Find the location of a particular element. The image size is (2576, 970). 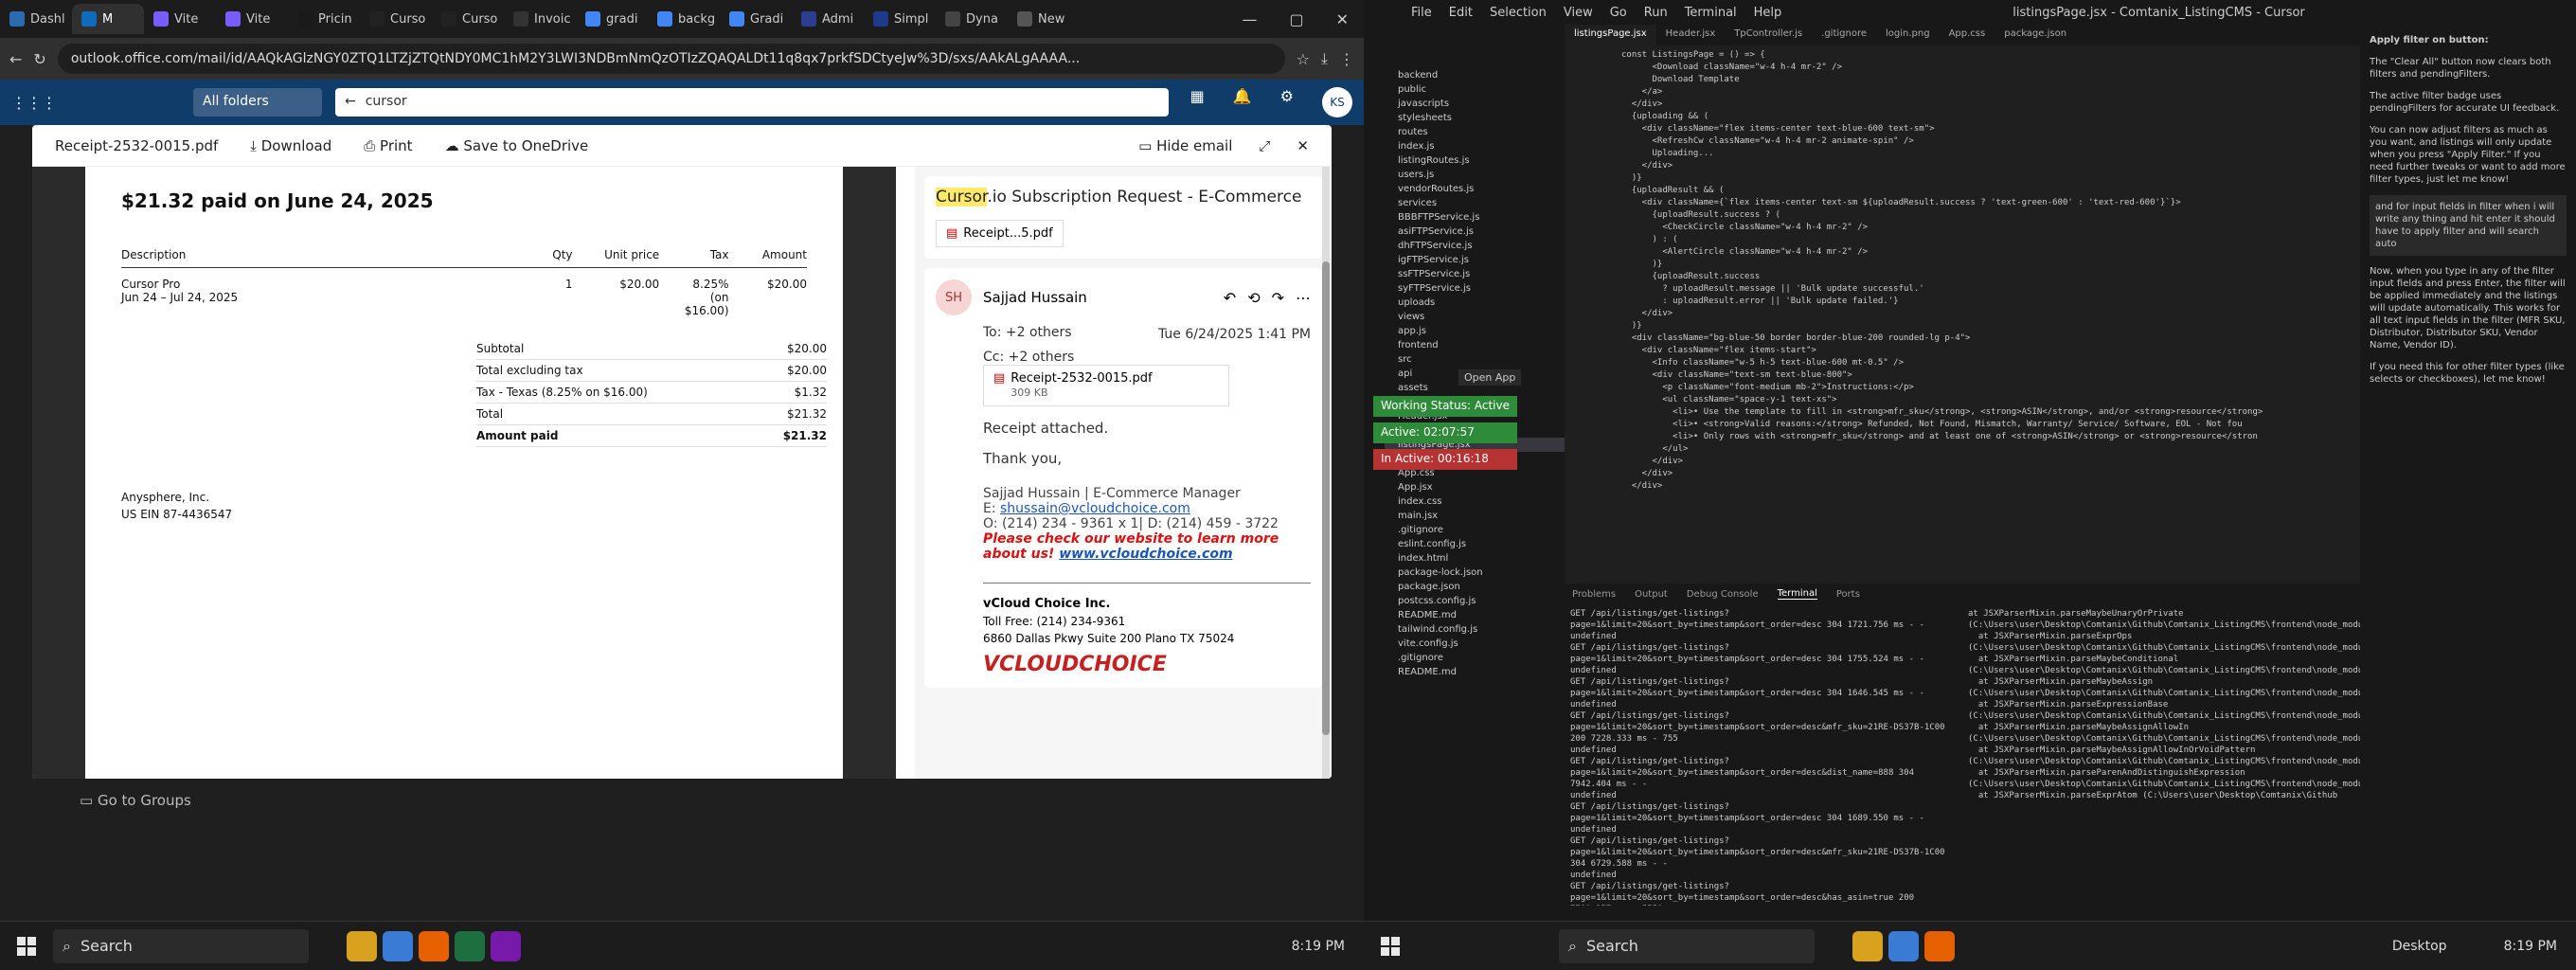

menu-item: Terminal is located at coordinates (1711, 13).